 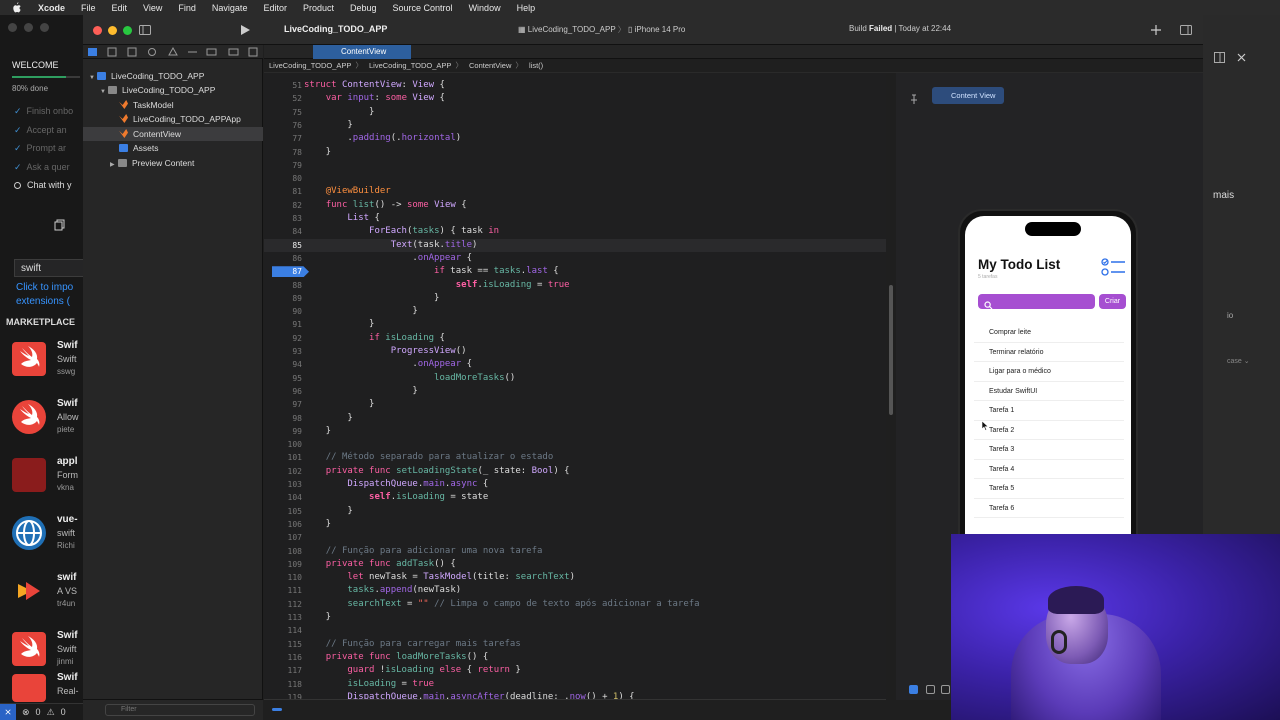 I want to click on step-item: ✓ Ask a quer, so click(x=43, y=167).